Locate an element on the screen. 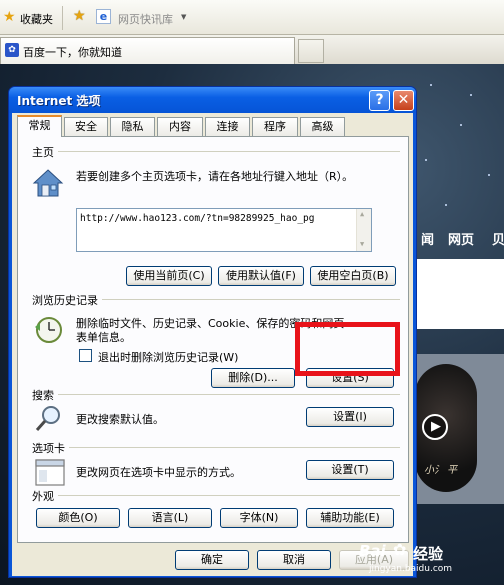 The width and height of the screenshot is (504, 585). tabs-description: 更改网页在选项卡中显示的方式。 is located at coordinates (158, 472).